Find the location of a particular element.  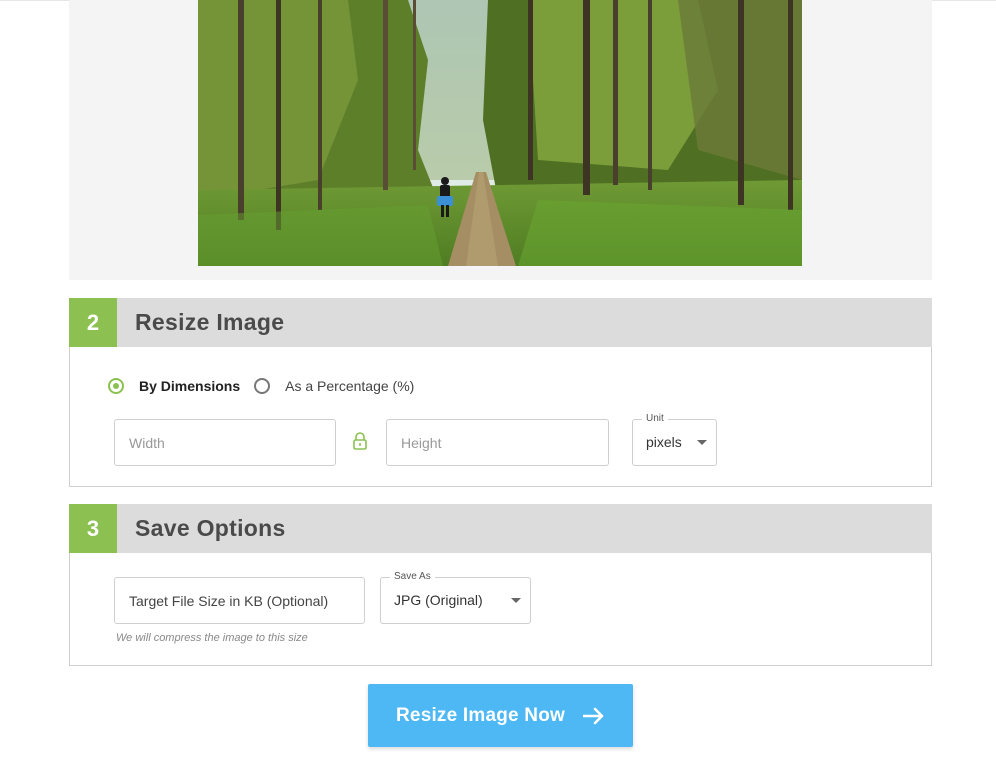

target-file-size-field is located at coordinates (239, 600).